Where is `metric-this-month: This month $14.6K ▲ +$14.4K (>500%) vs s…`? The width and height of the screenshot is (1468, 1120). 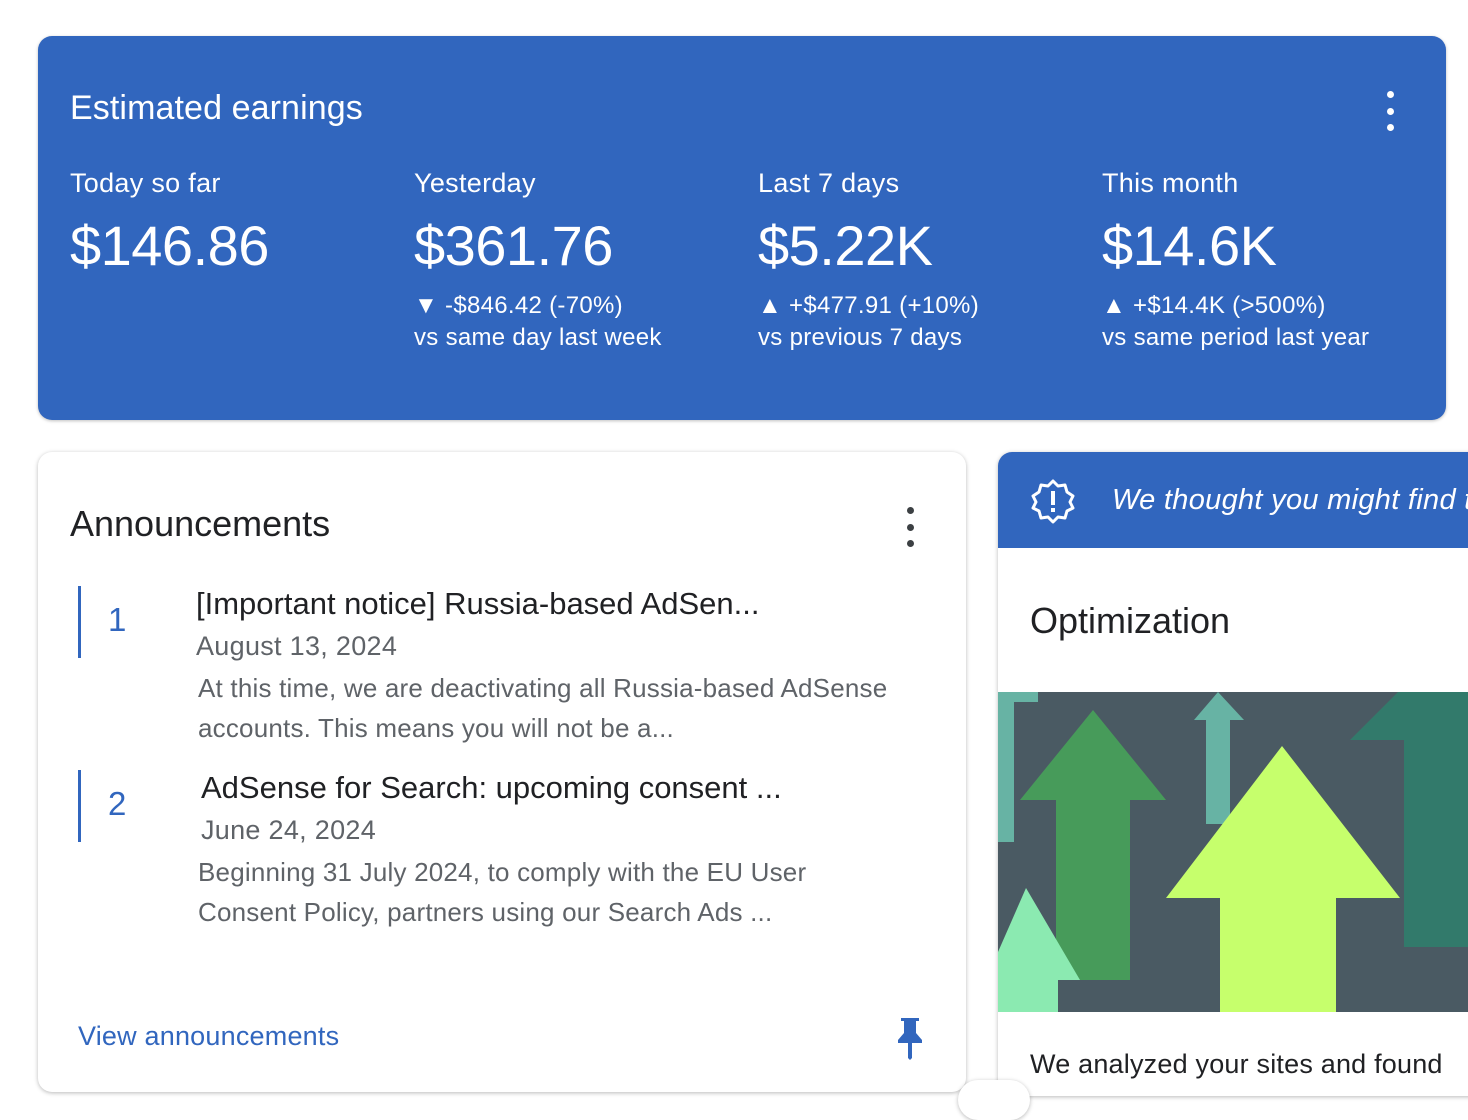 metric-this-month: This month $14.6K ▲ +$14.4K (>500%) vs s… is located at coordinates (1235, 260).